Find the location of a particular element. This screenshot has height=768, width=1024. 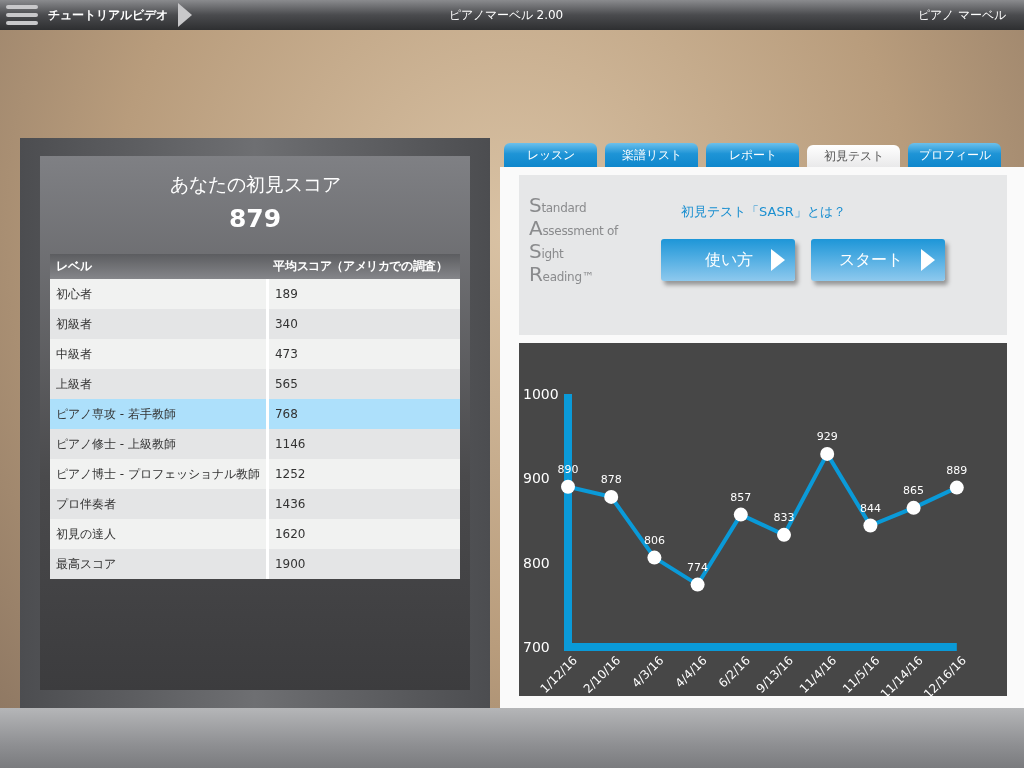

level-cell: プロ伴奏者 is located at coordinates (159, 504).